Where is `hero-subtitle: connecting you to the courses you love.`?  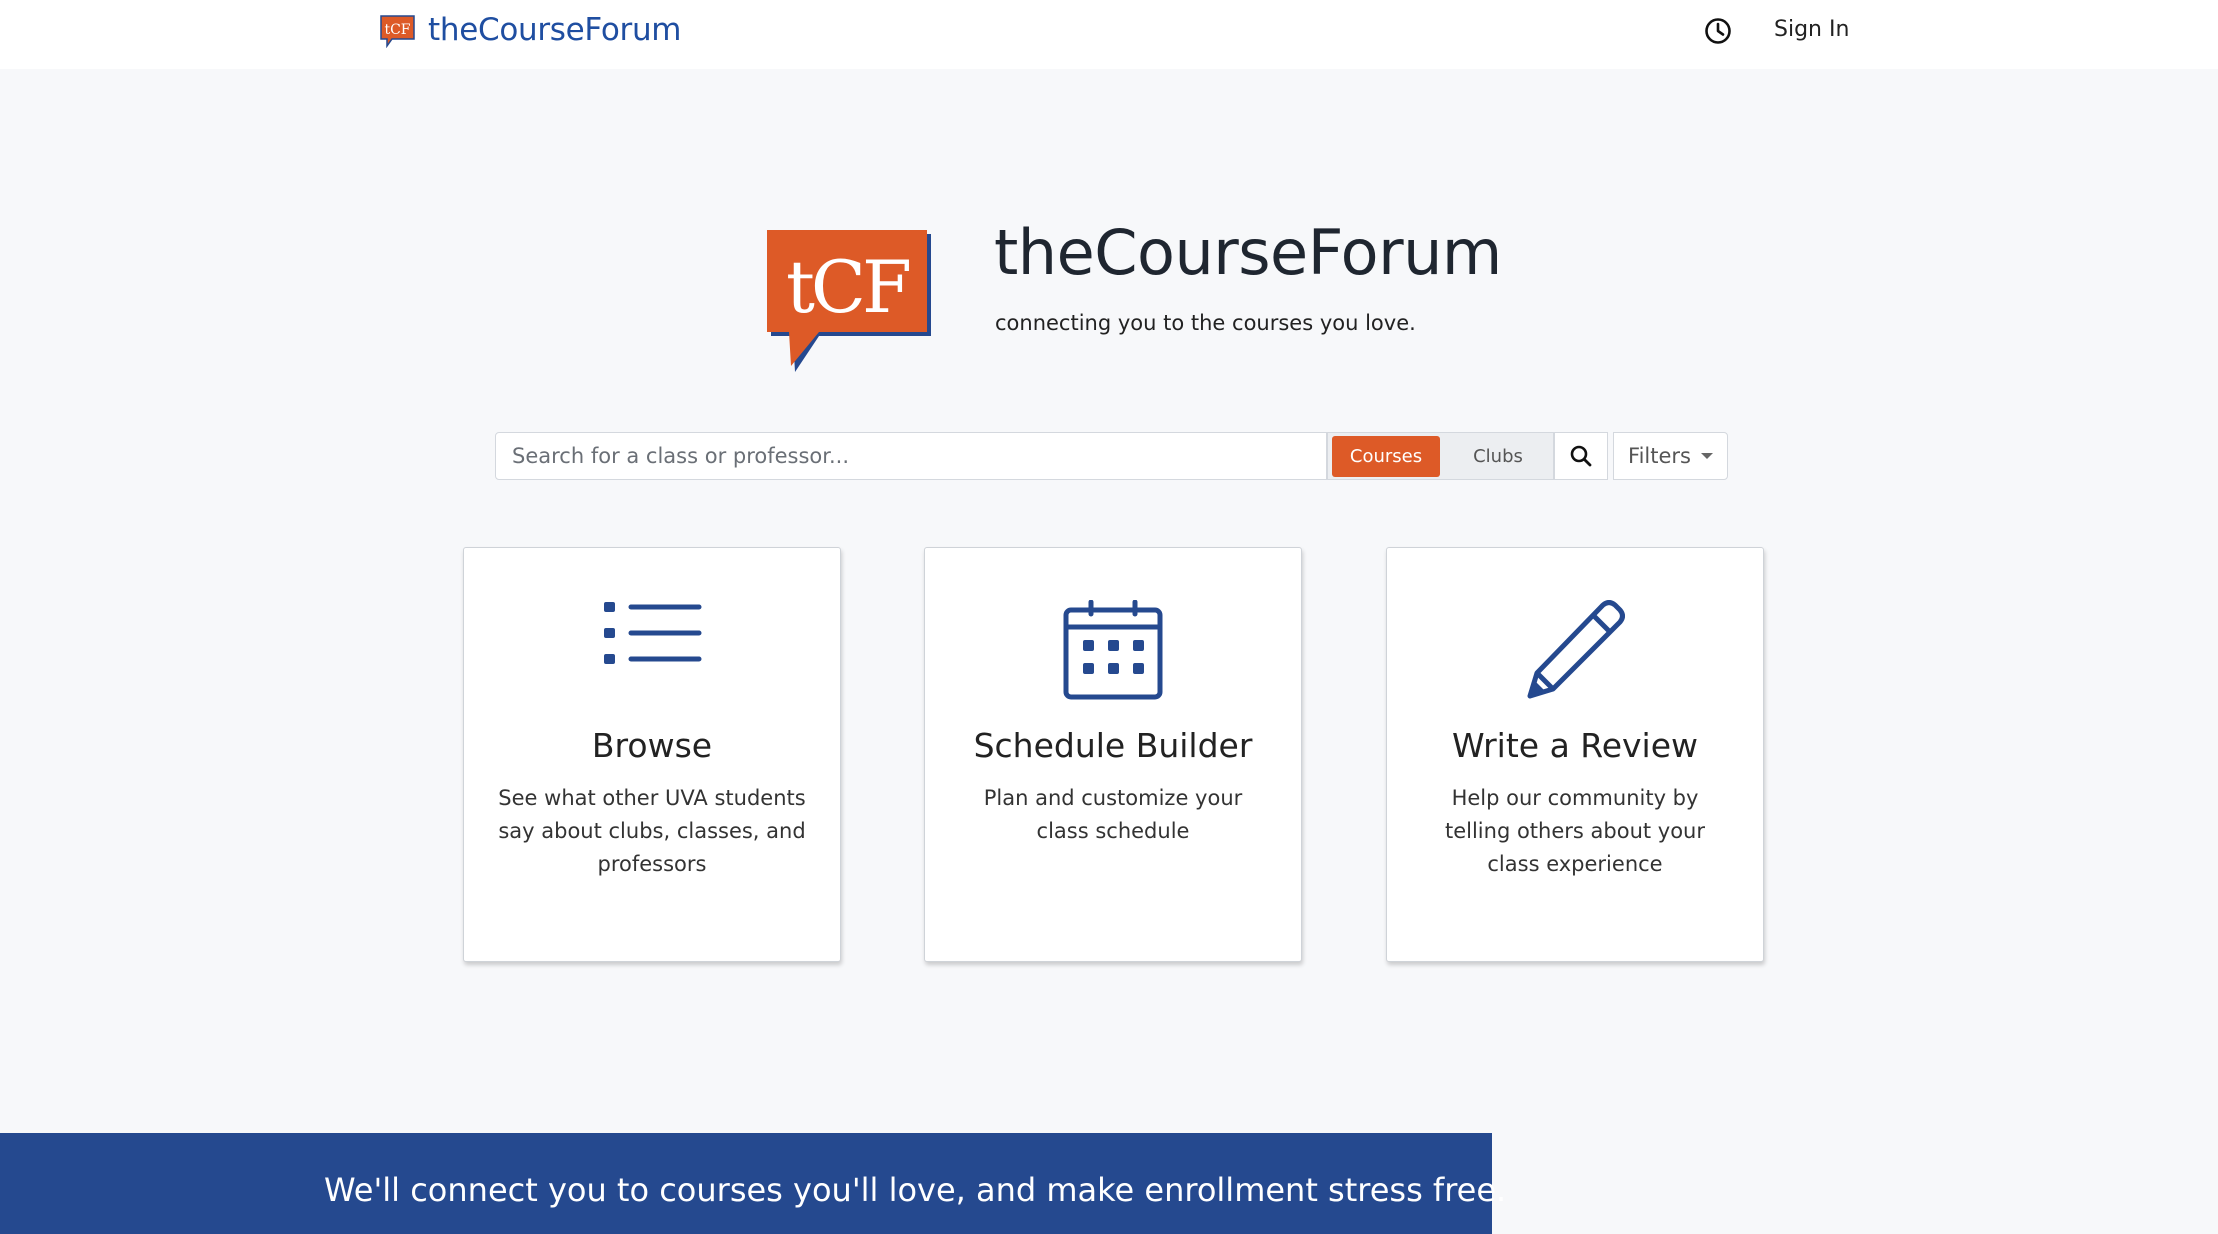 hero-subtitle: connecting you to the courses you love. is located at coordinates (1205, 323).